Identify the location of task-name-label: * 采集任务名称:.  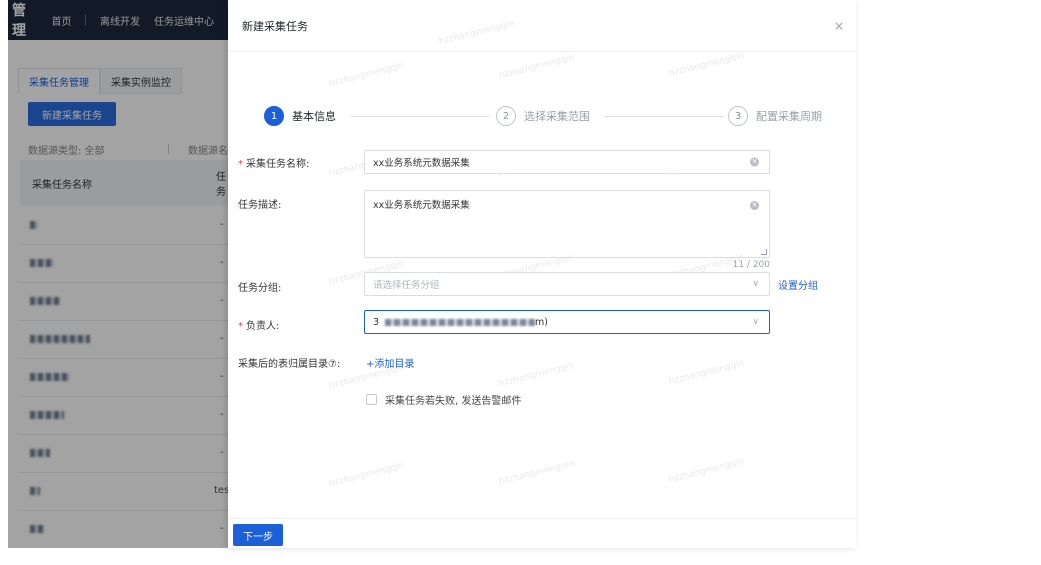
(273, 162).